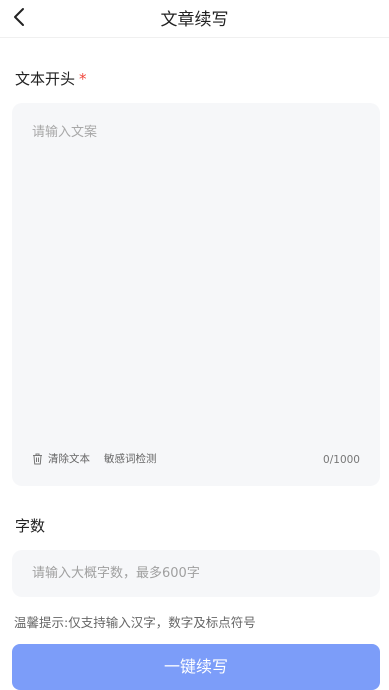 The width and height of the screenshot is (389, 690). I want to click on required-mark: *, so click(83, 79).